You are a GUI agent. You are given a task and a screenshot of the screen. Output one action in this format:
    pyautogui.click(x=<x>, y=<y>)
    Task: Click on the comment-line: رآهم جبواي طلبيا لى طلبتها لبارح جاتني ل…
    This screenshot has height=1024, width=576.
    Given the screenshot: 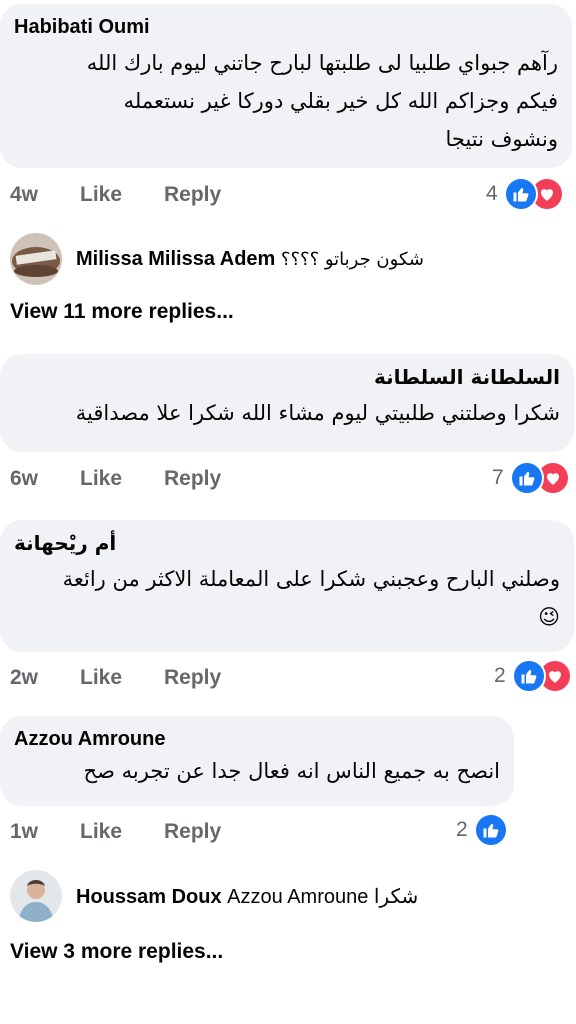 What is the action you would take?
    pyautogui.click(x=322, y=63)
    